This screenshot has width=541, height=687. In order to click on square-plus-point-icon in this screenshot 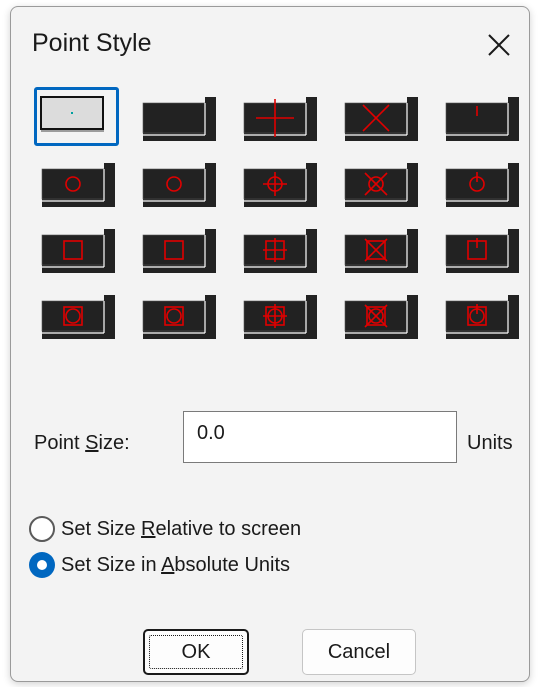, I will do `click(280, 251)`.